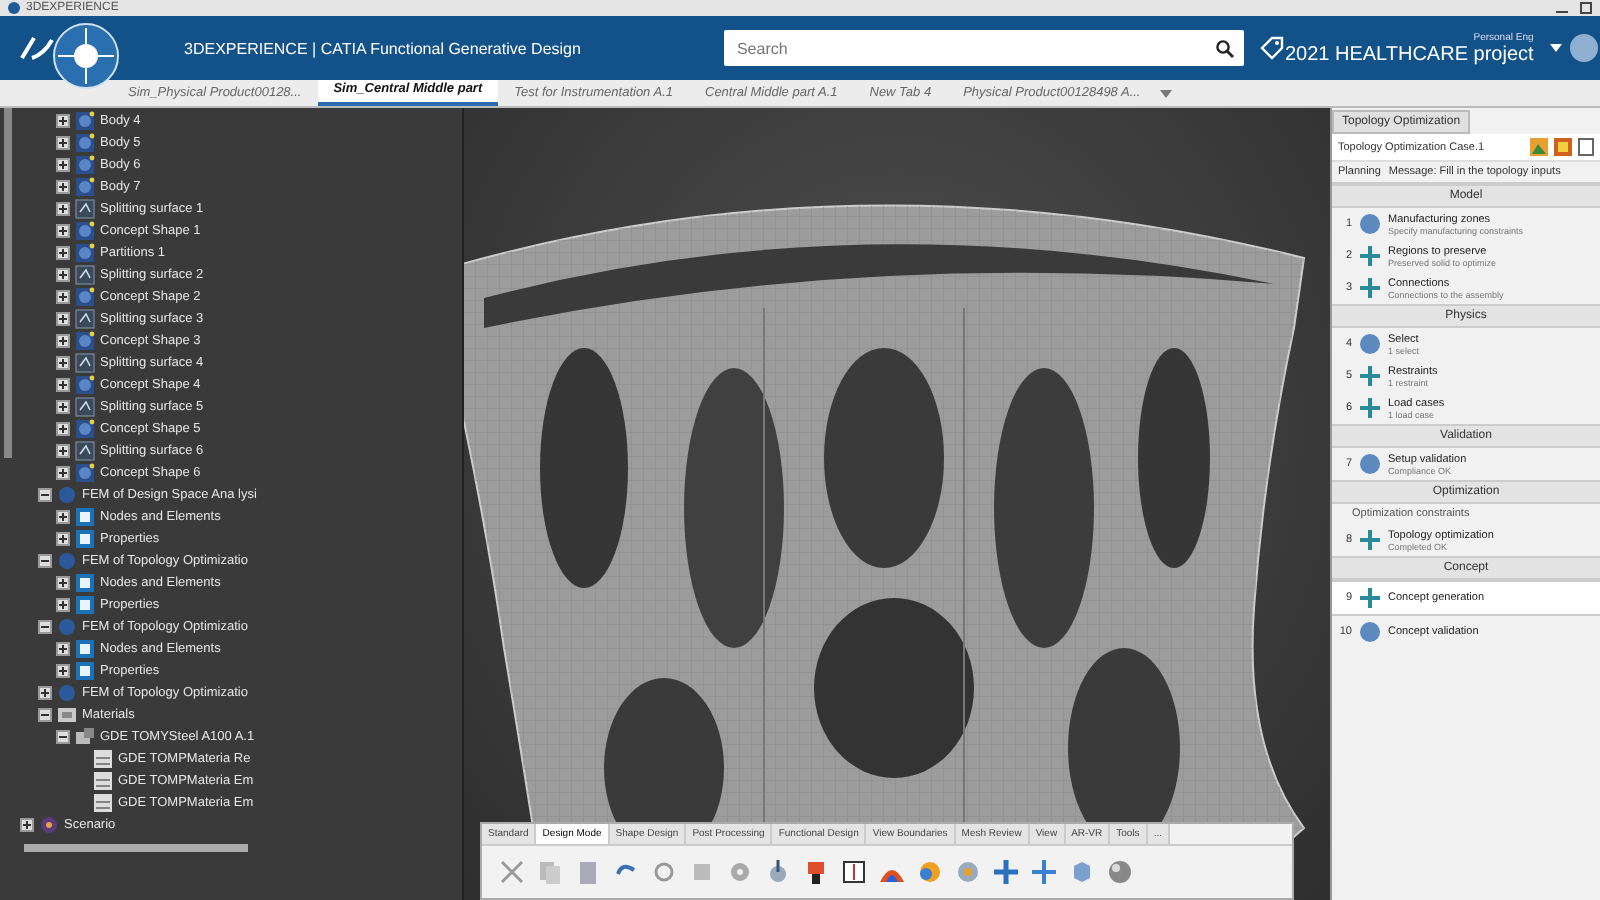 Image resolution: width=1600 pixels, height=900 pixels. I want to click on scenario-icon, so click(49, 825).